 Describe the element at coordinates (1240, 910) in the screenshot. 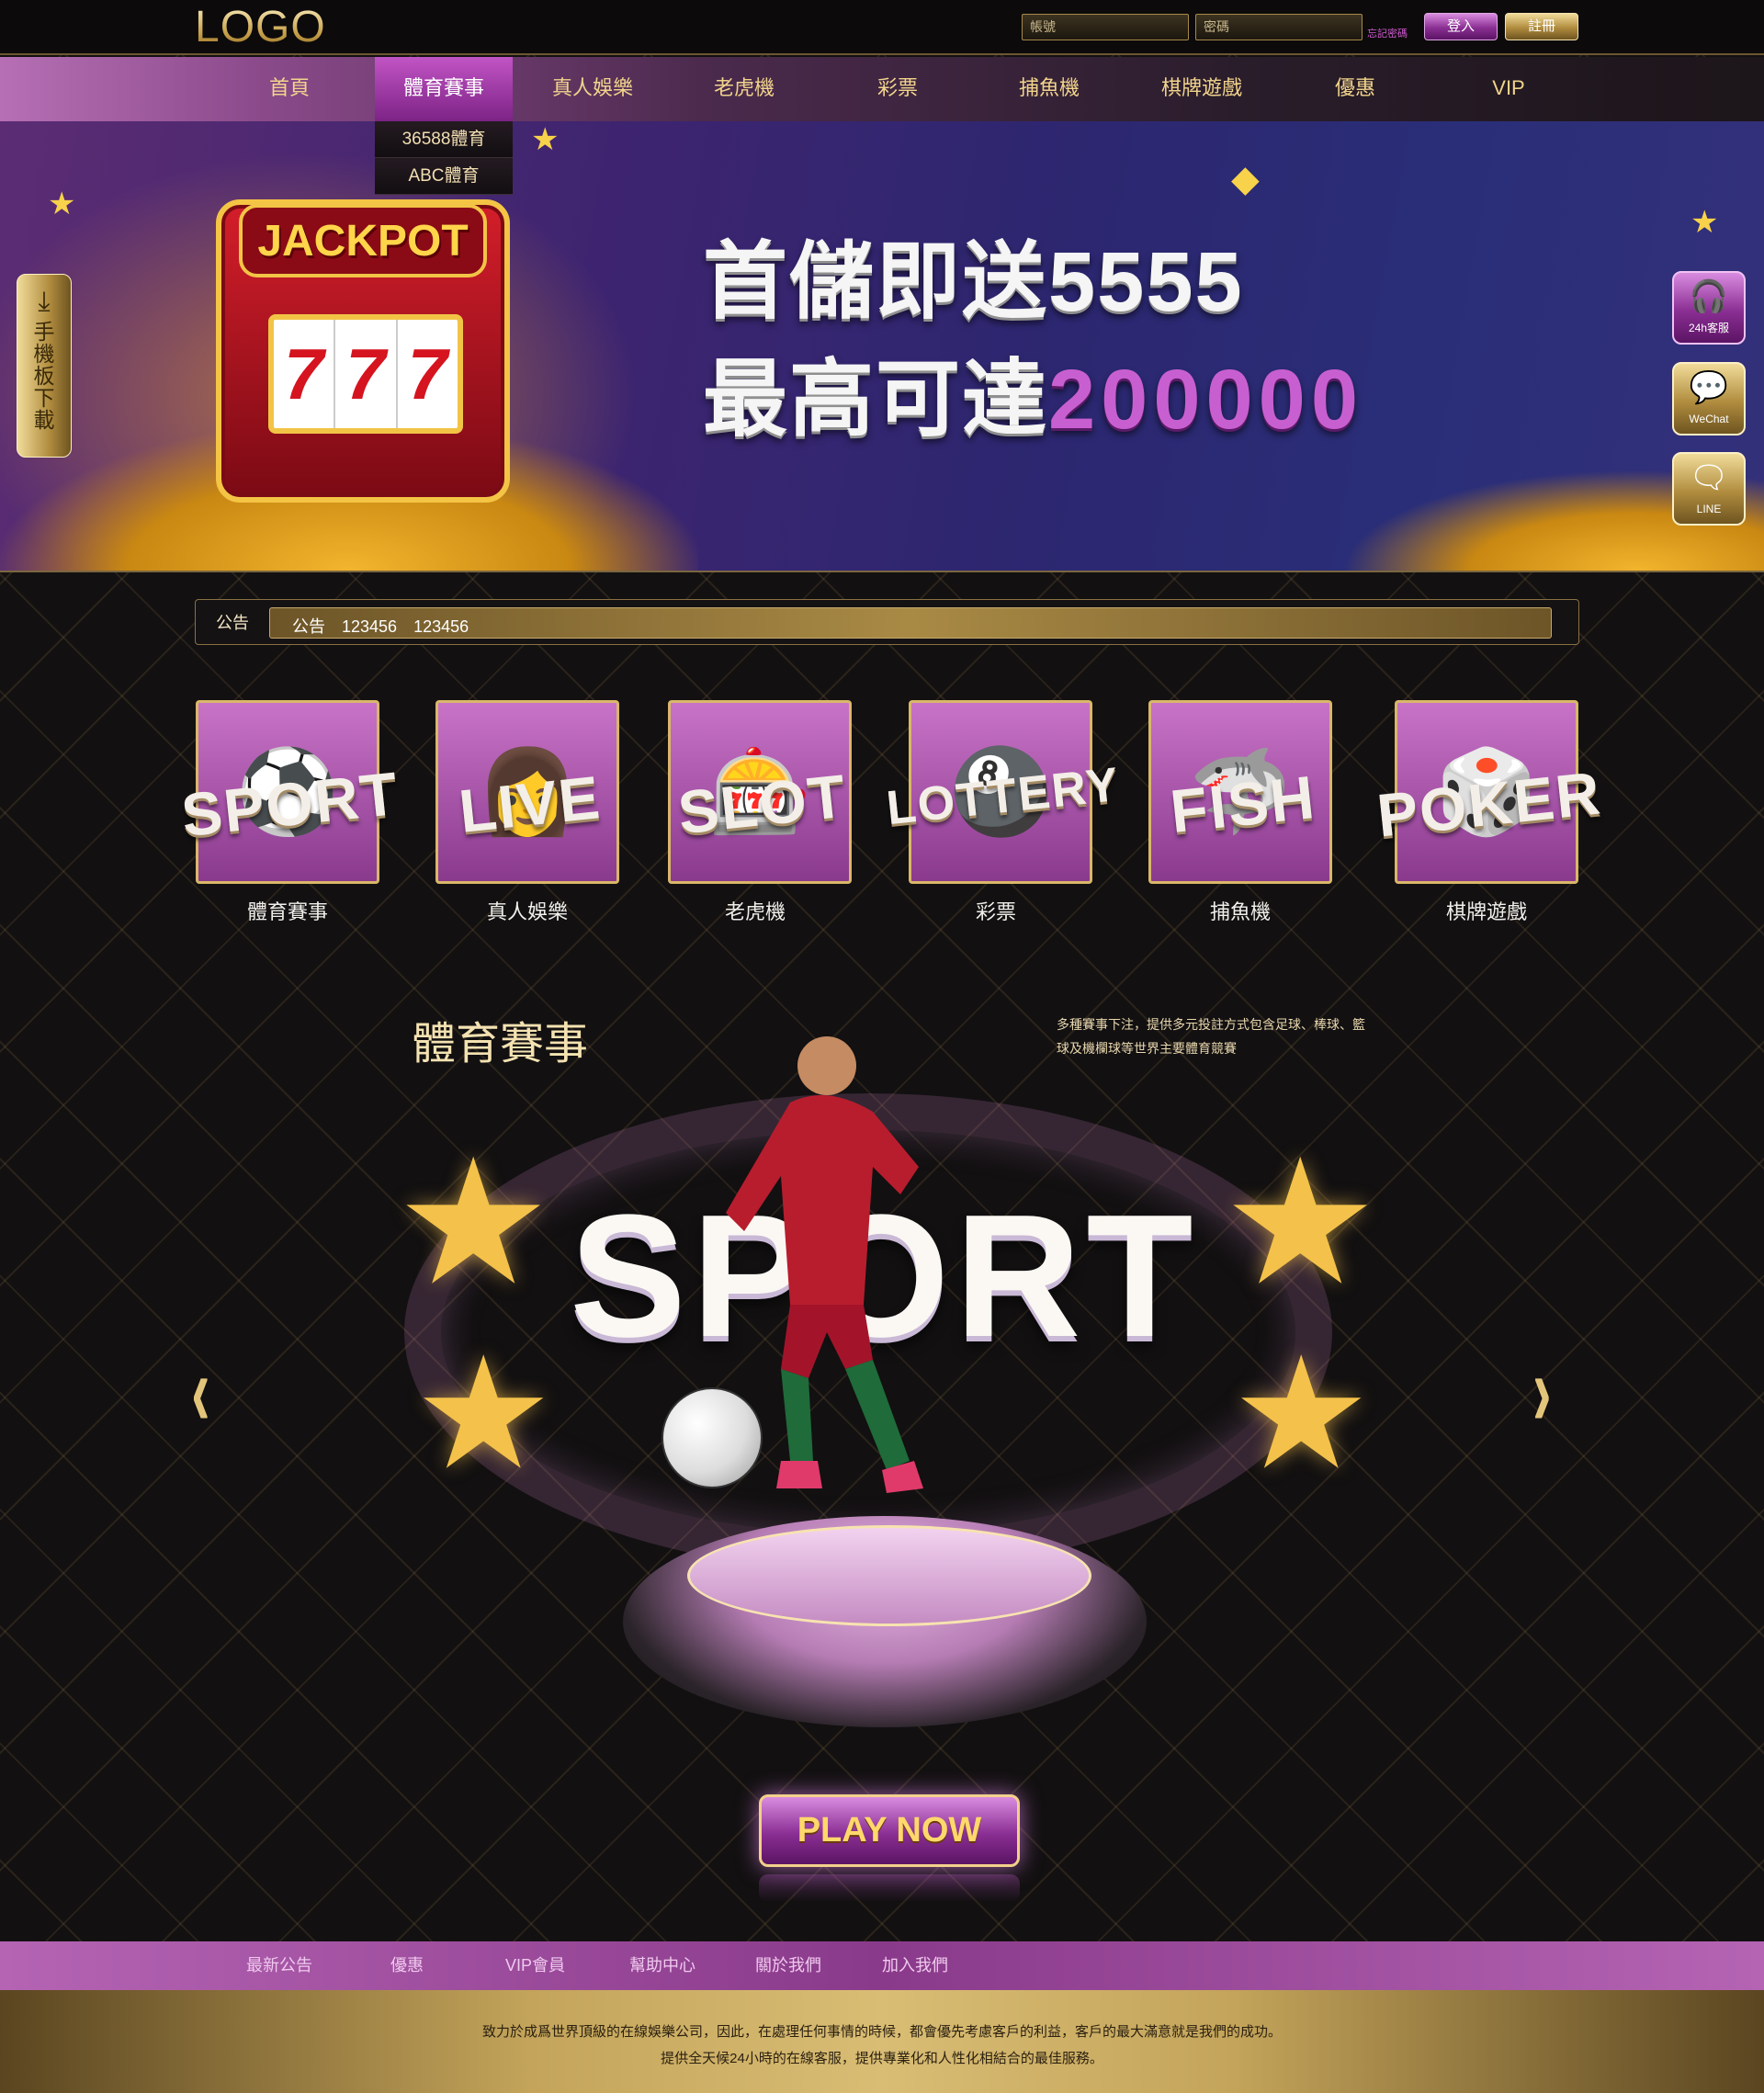

I see `category-label: 捕魚機` at that location.